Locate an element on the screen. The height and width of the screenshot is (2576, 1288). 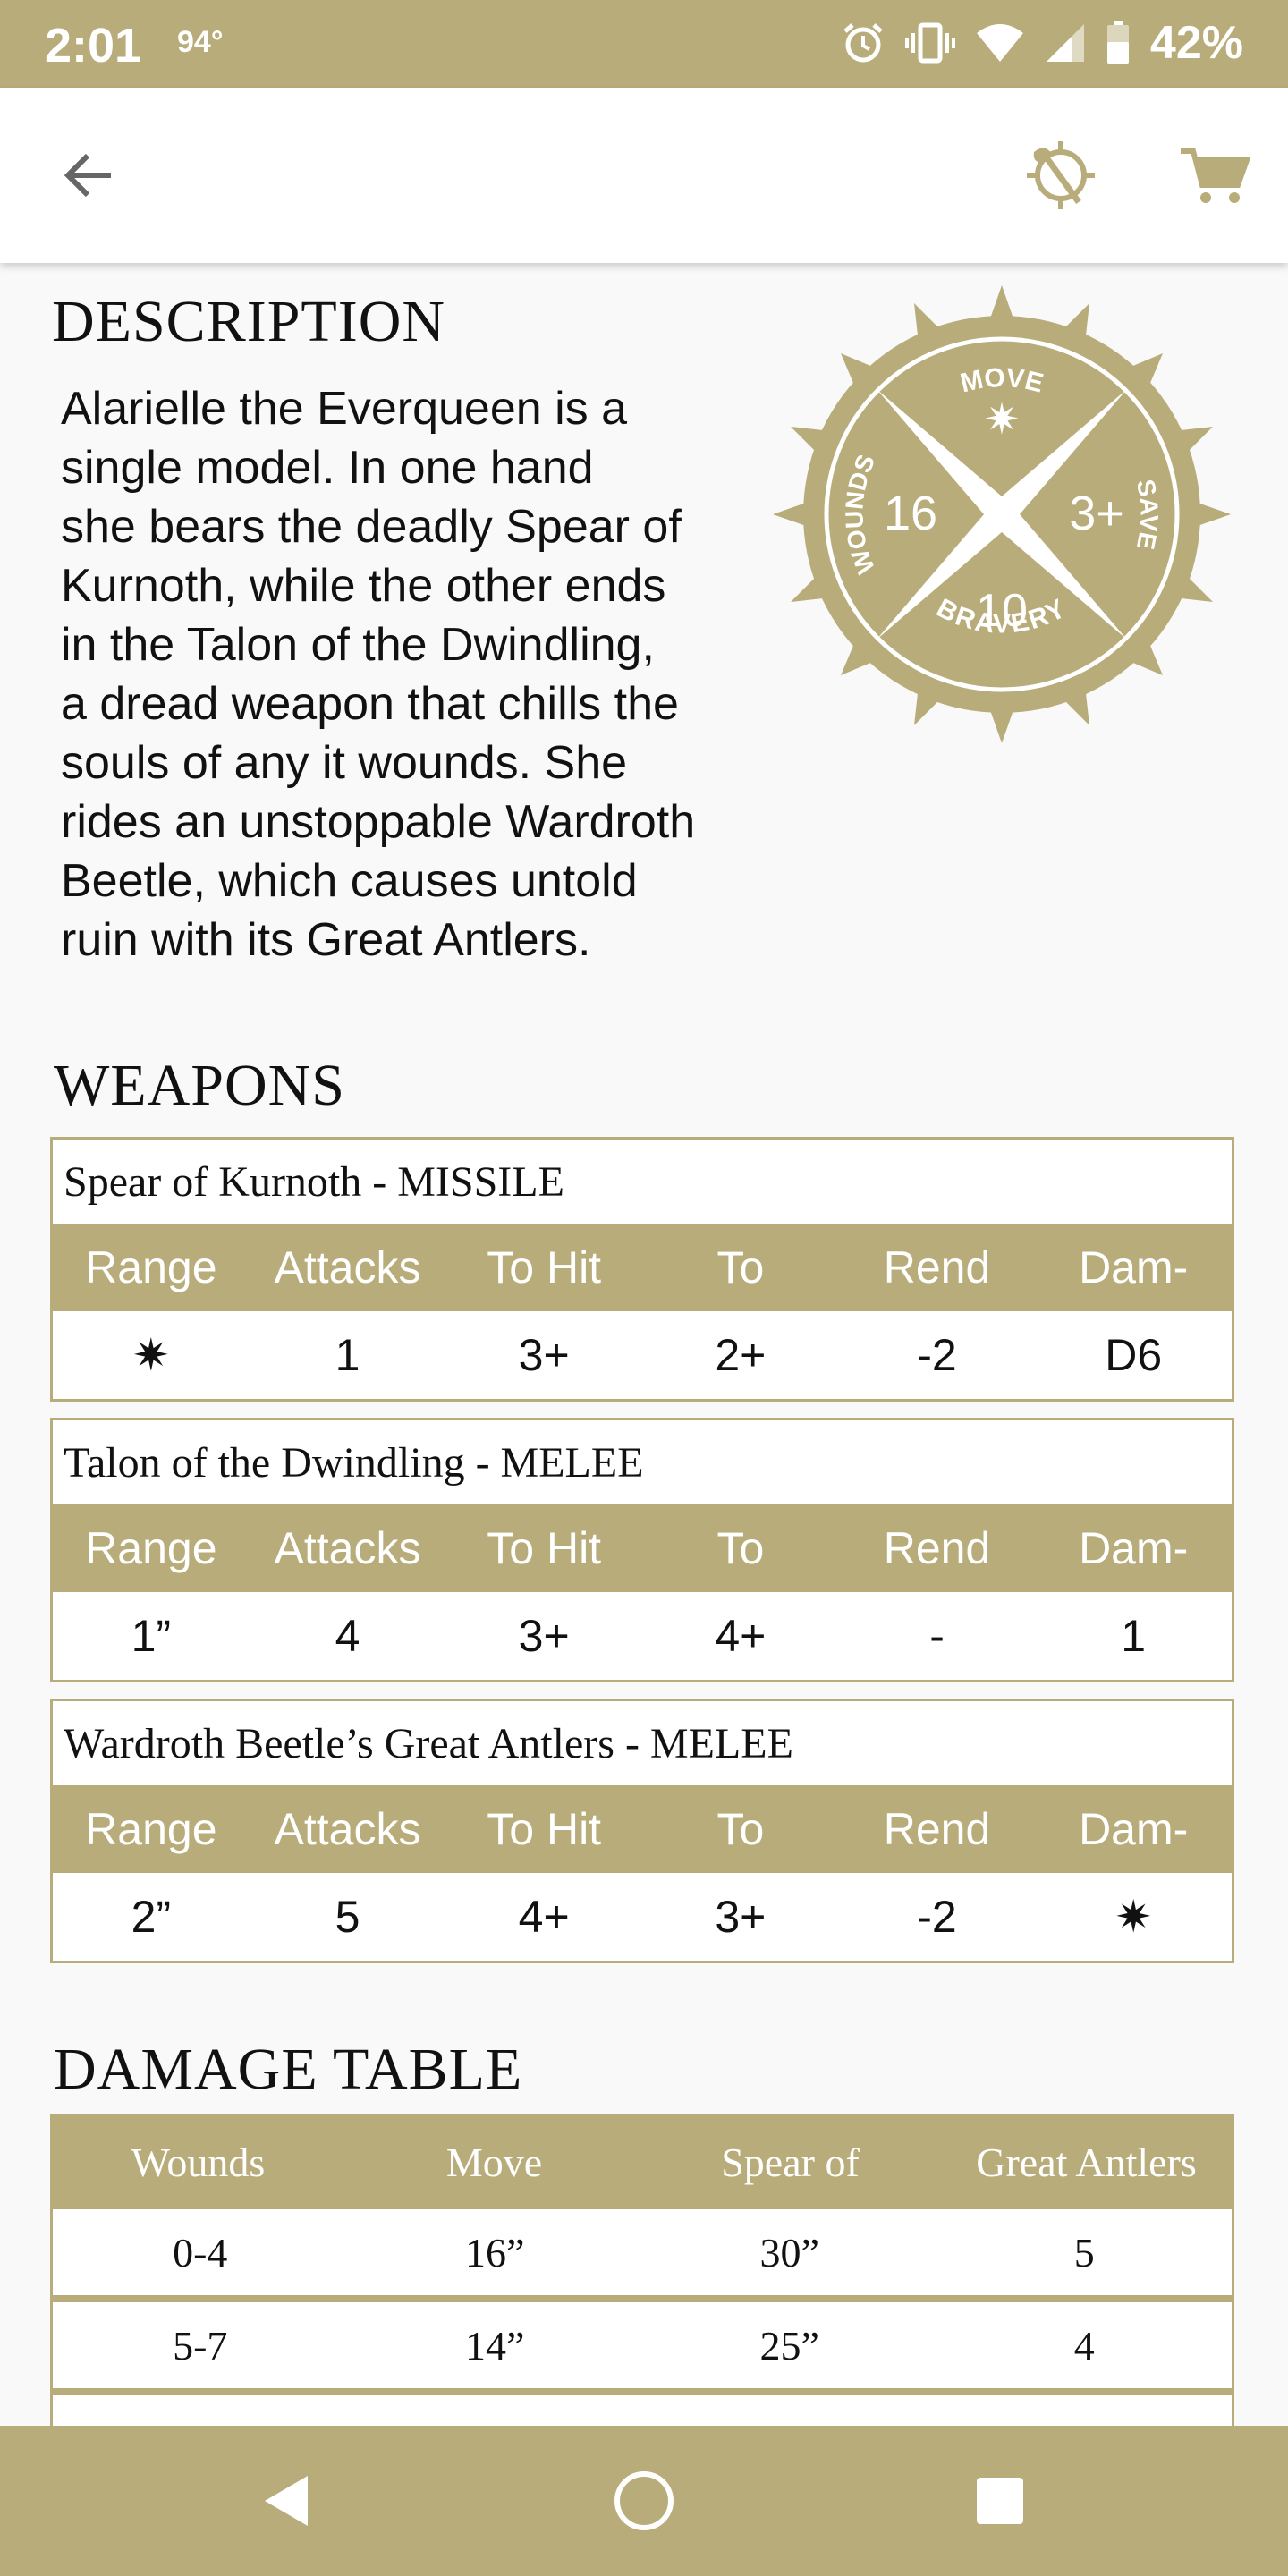
status-time: 2:01 is located at coordinates (93, 45).